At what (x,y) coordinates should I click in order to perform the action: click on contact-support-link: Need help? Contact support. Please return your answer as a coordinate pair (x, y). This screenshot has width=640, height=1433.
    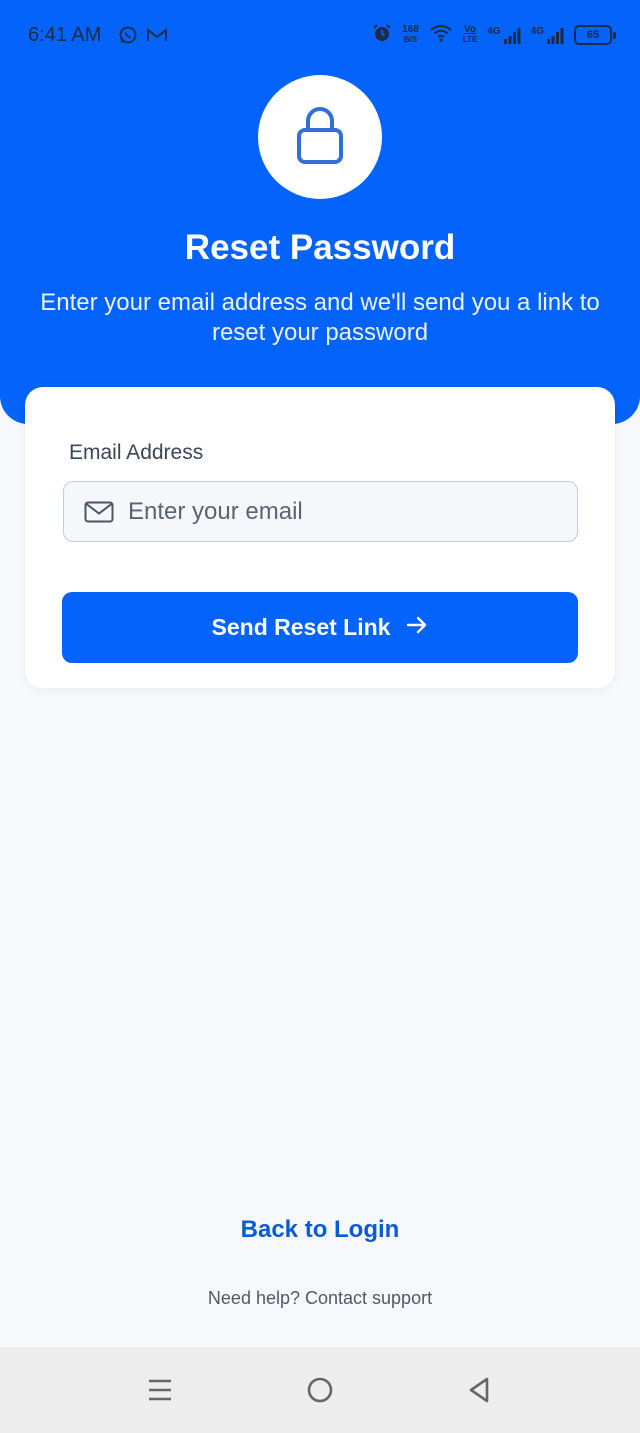
    Looking at the image, I should click on (320, 1298).